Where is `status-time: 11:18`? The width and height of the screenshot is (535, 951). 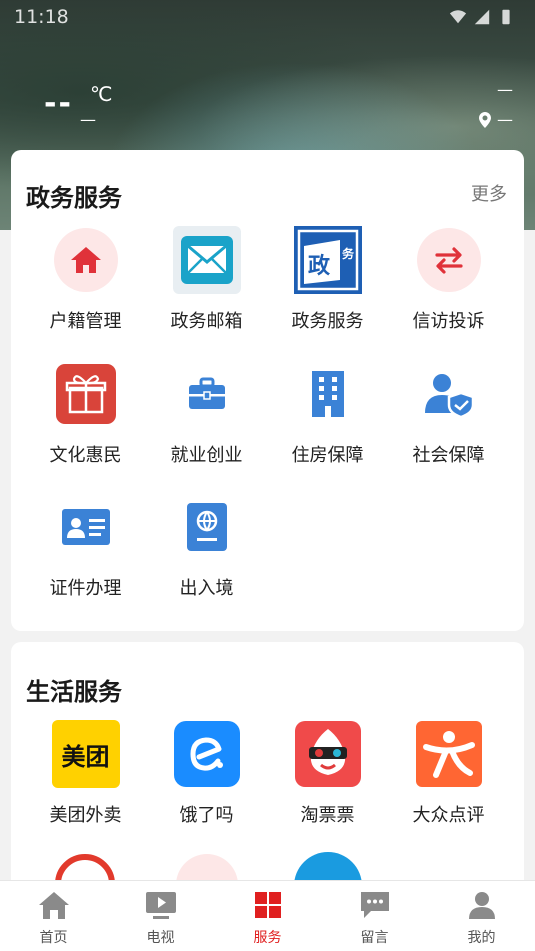
status-time: 11:18 is located at coordinates (41, 17).